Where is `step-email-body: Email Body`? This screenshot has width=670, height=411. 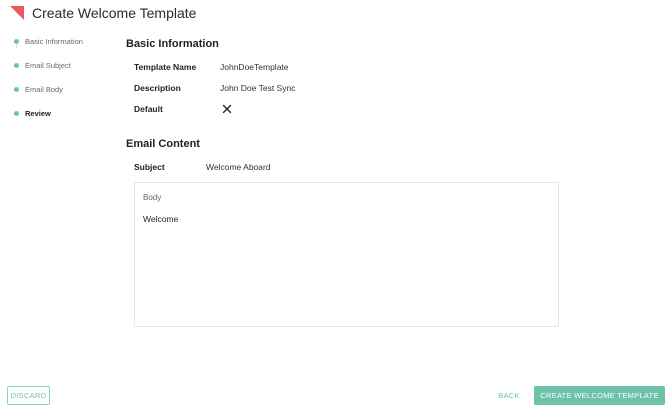
step-email-body: Email Body is located at coordinates (64, 89).